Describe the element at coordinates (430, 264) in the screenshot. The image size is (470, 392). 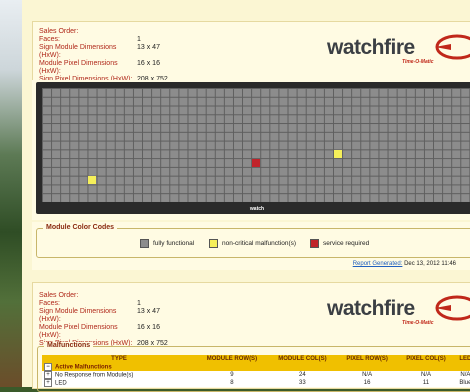
I see `report-generated-date: Dec 13, 2012 11:46` at that location.